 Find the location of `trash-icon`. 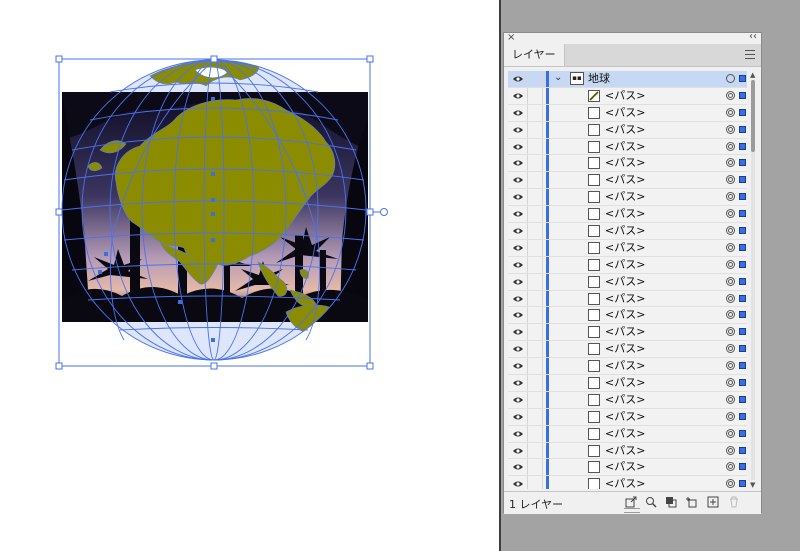

trash-icon is located at coordinates (734, 502).